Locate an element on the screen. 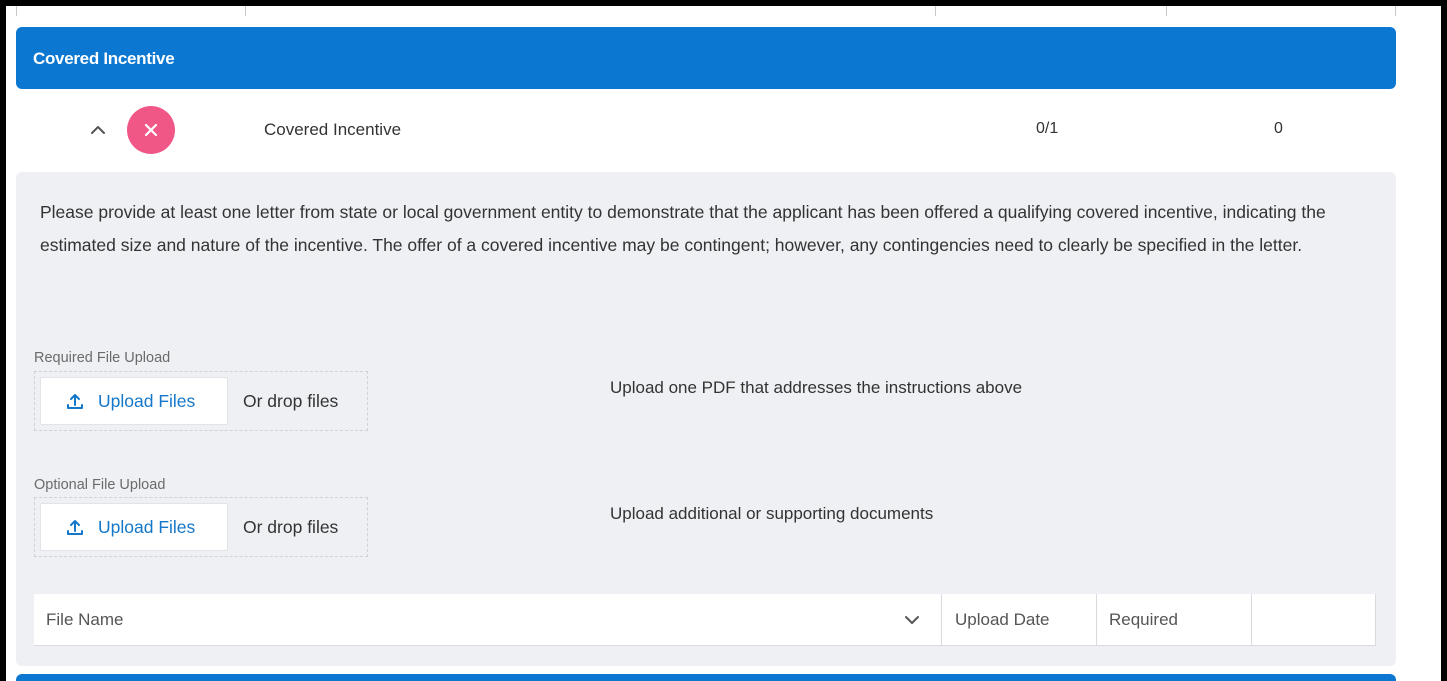 This screenshot has height=681, width=1447. file-table-header: File Name Upload Date Required is located at coordinates (705, 620).